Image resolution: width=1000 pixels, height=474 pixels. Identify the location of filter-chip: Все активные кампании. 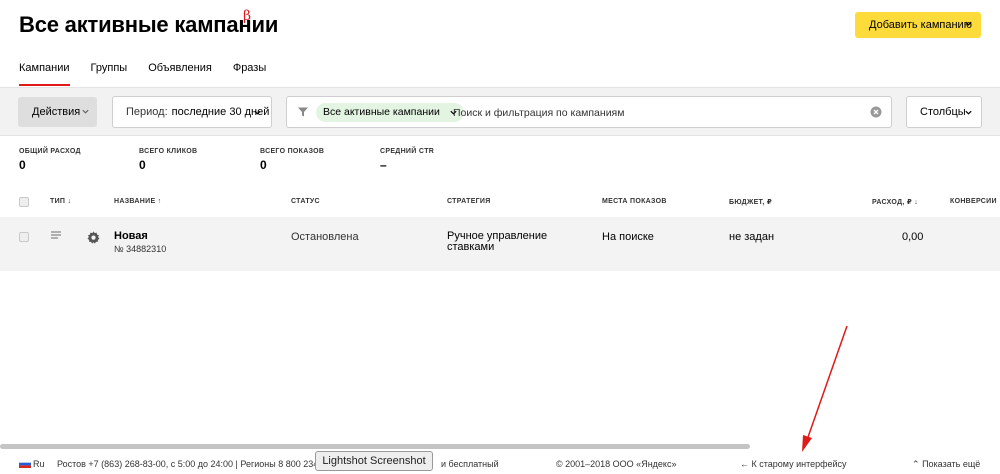
(390, 112).